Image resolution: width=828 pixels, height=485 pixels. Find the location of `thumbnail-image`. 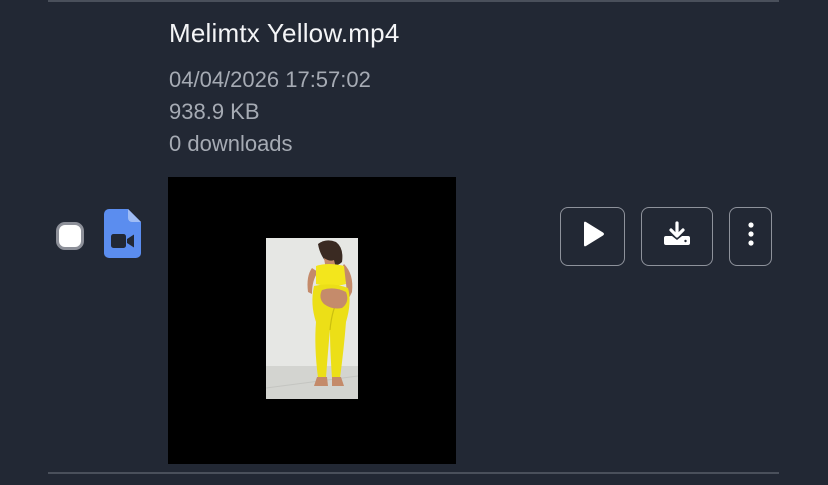

thumbnail-image is located at coordinates (312, 318).